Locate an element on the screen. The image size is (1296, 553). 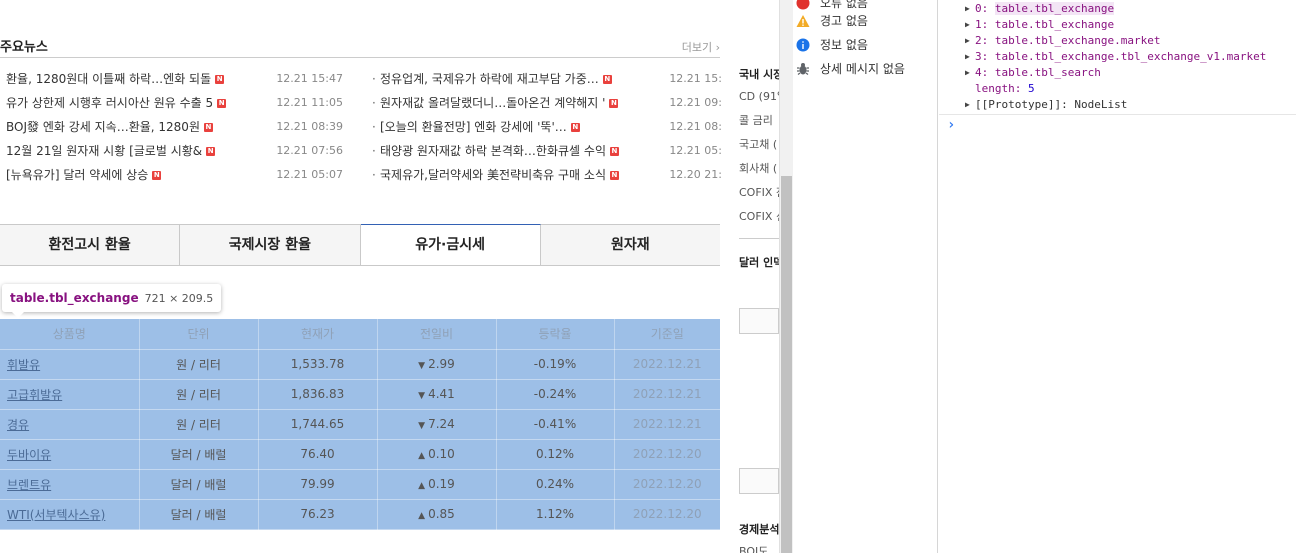
news-item: 정유업계, 국제유가 하락에 재고부담 가중…N12.21 15:45 is located at coordinates (554, 82).